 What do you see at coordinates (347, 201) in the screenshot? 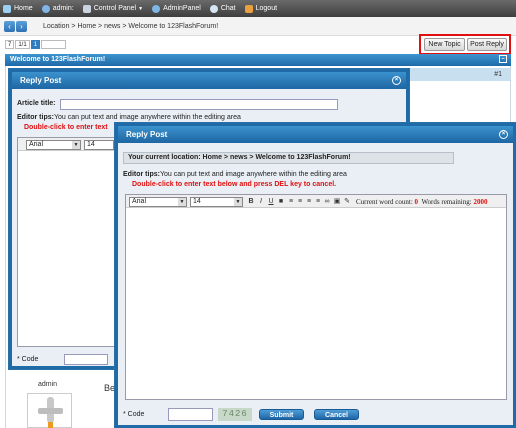
I see `attach-icon: ✎` at bounding box center [347, 201].